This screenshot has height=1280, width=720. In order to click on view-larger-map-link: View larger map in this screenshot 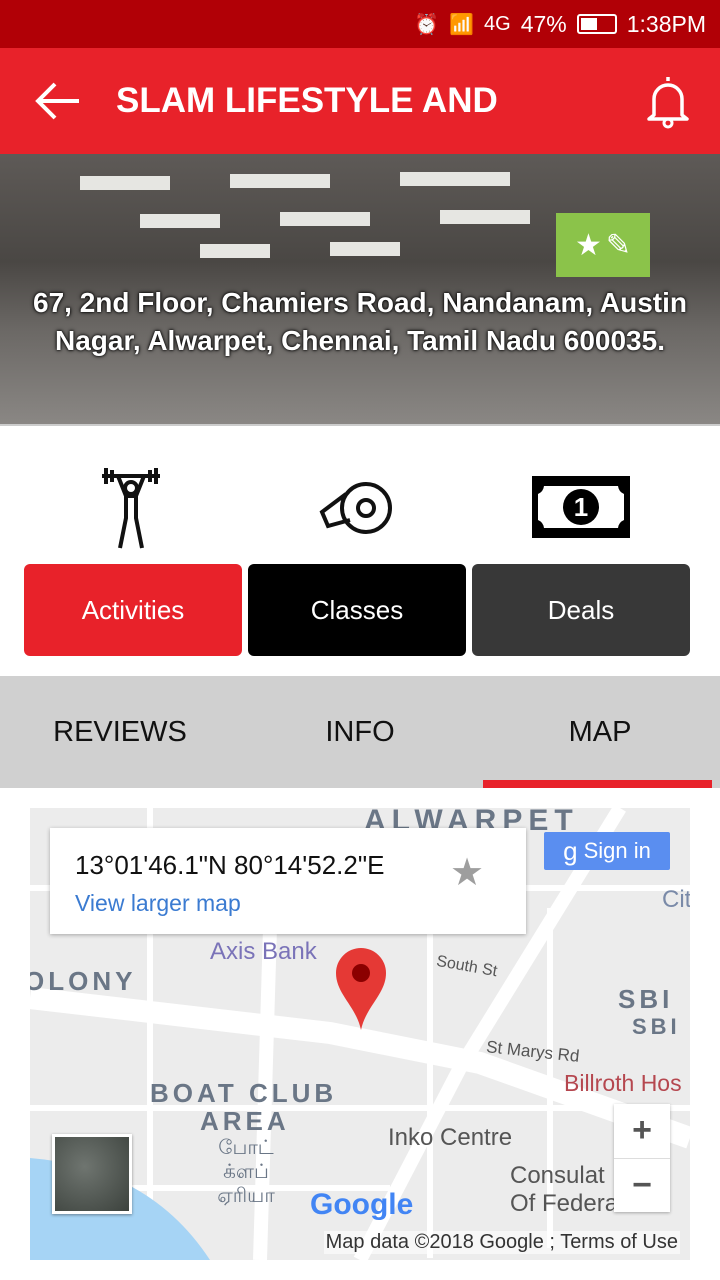, I will do `click(158, 903)`.